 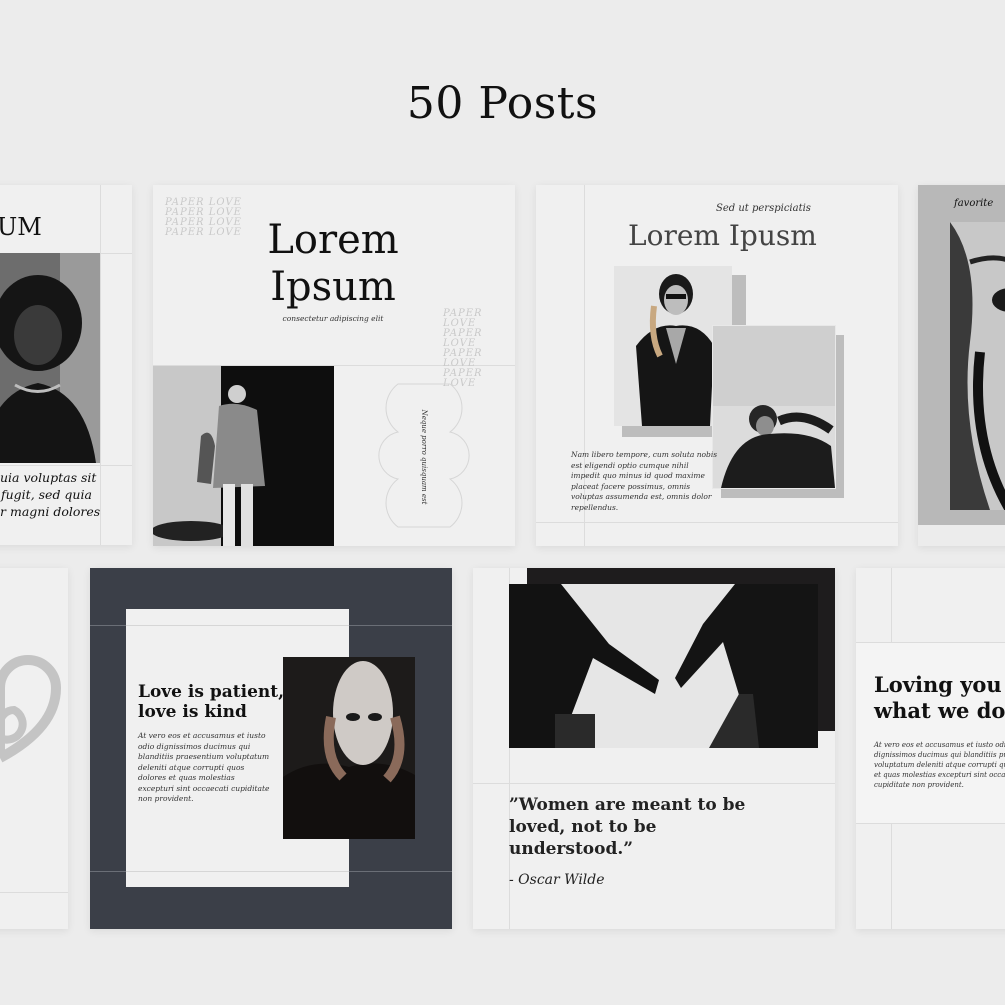 What do you see at coordinates (502, 103) in the screenshot?
I see `page-title: 50 Posts` at bounding box center [502, 103].